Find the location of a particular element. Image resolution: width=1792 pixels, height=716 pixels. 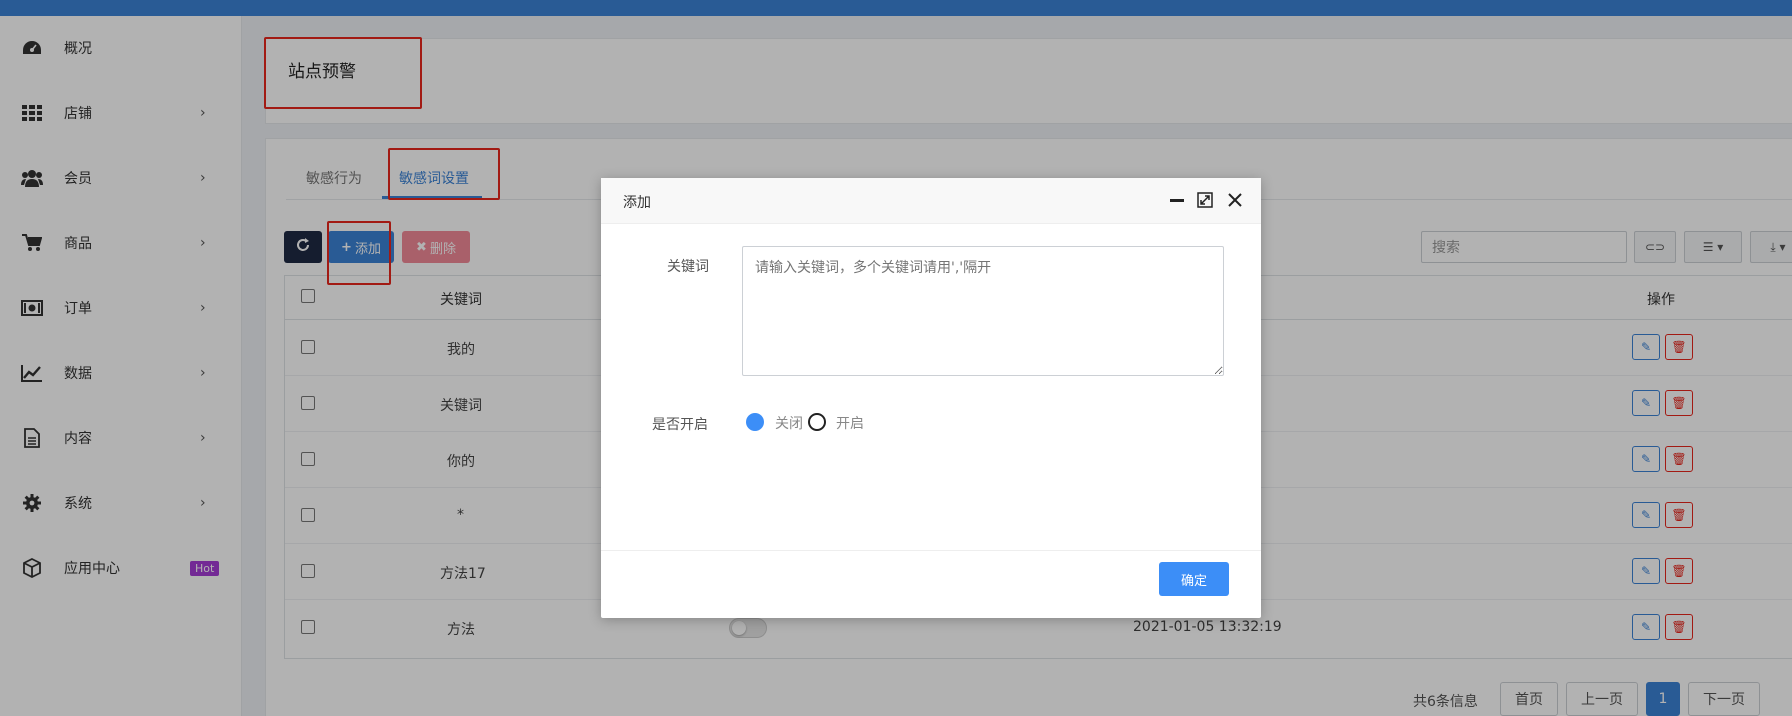

keyword-textarea is located at coordinates (983, 311).